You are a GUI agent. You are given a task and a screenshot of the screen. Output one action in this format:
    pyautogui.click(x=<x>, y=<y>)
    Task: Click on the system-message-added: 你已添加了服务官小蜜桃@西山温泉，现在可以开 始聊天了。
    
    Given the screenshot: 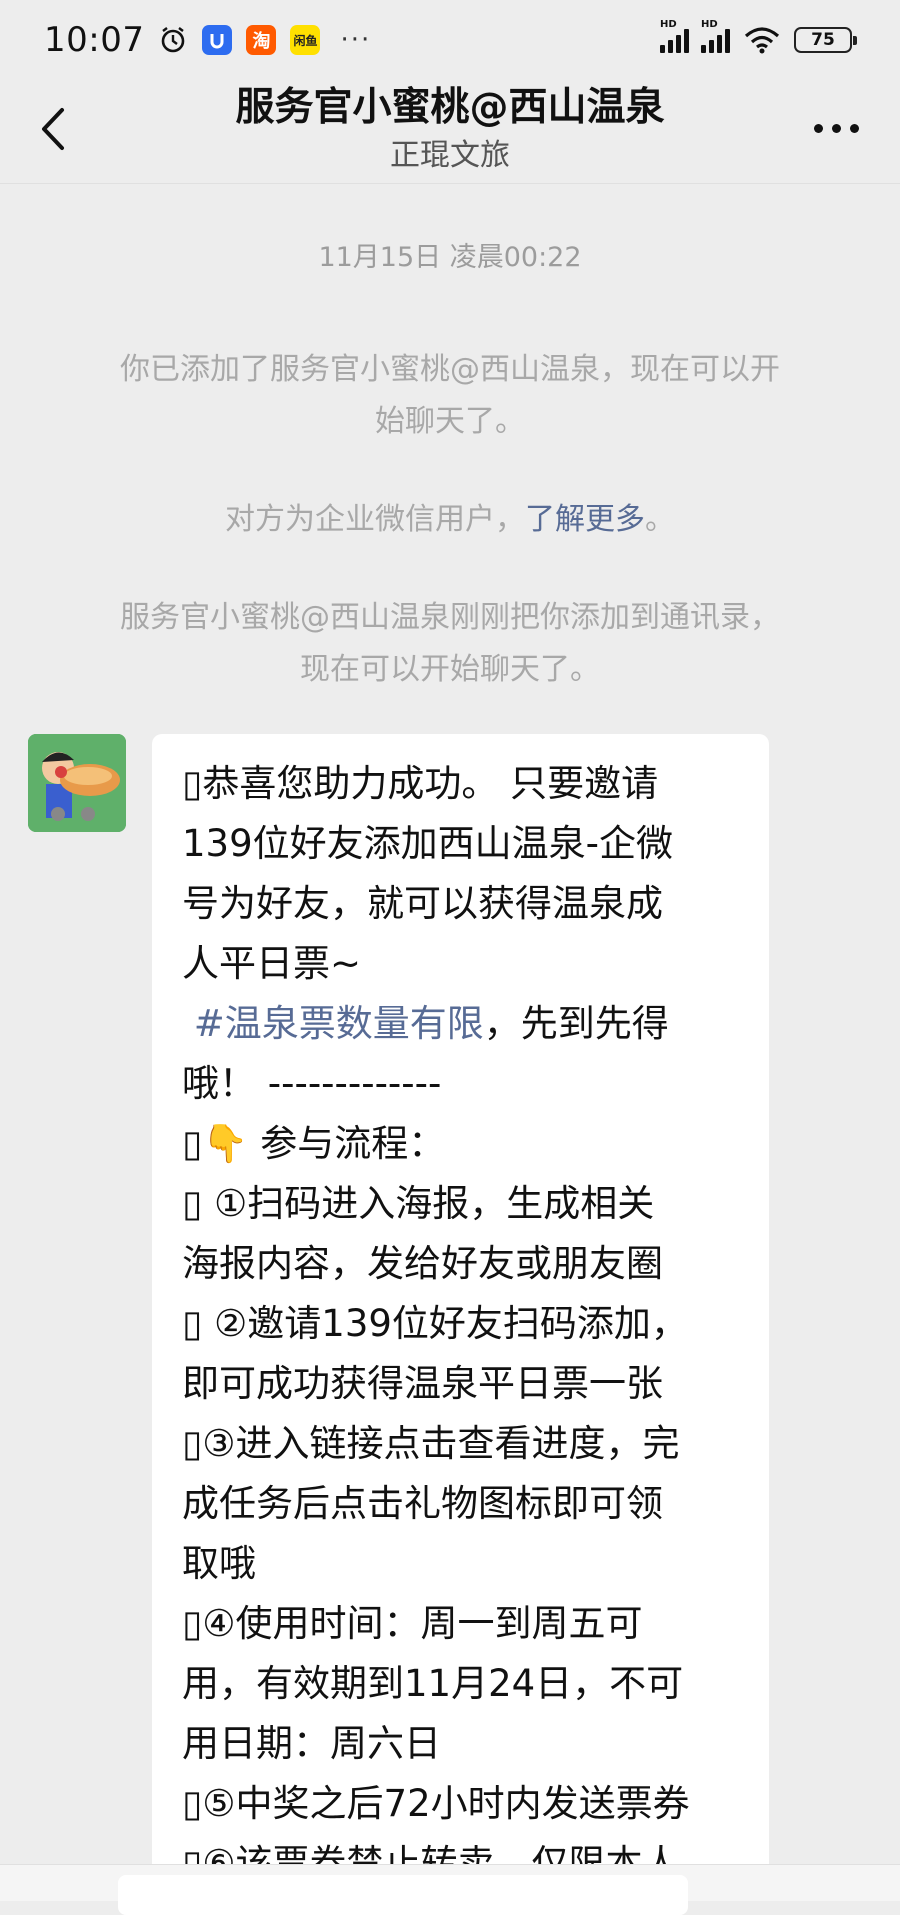 What is the action you would take?
    pyautogui.click(x=450, y=395)
    